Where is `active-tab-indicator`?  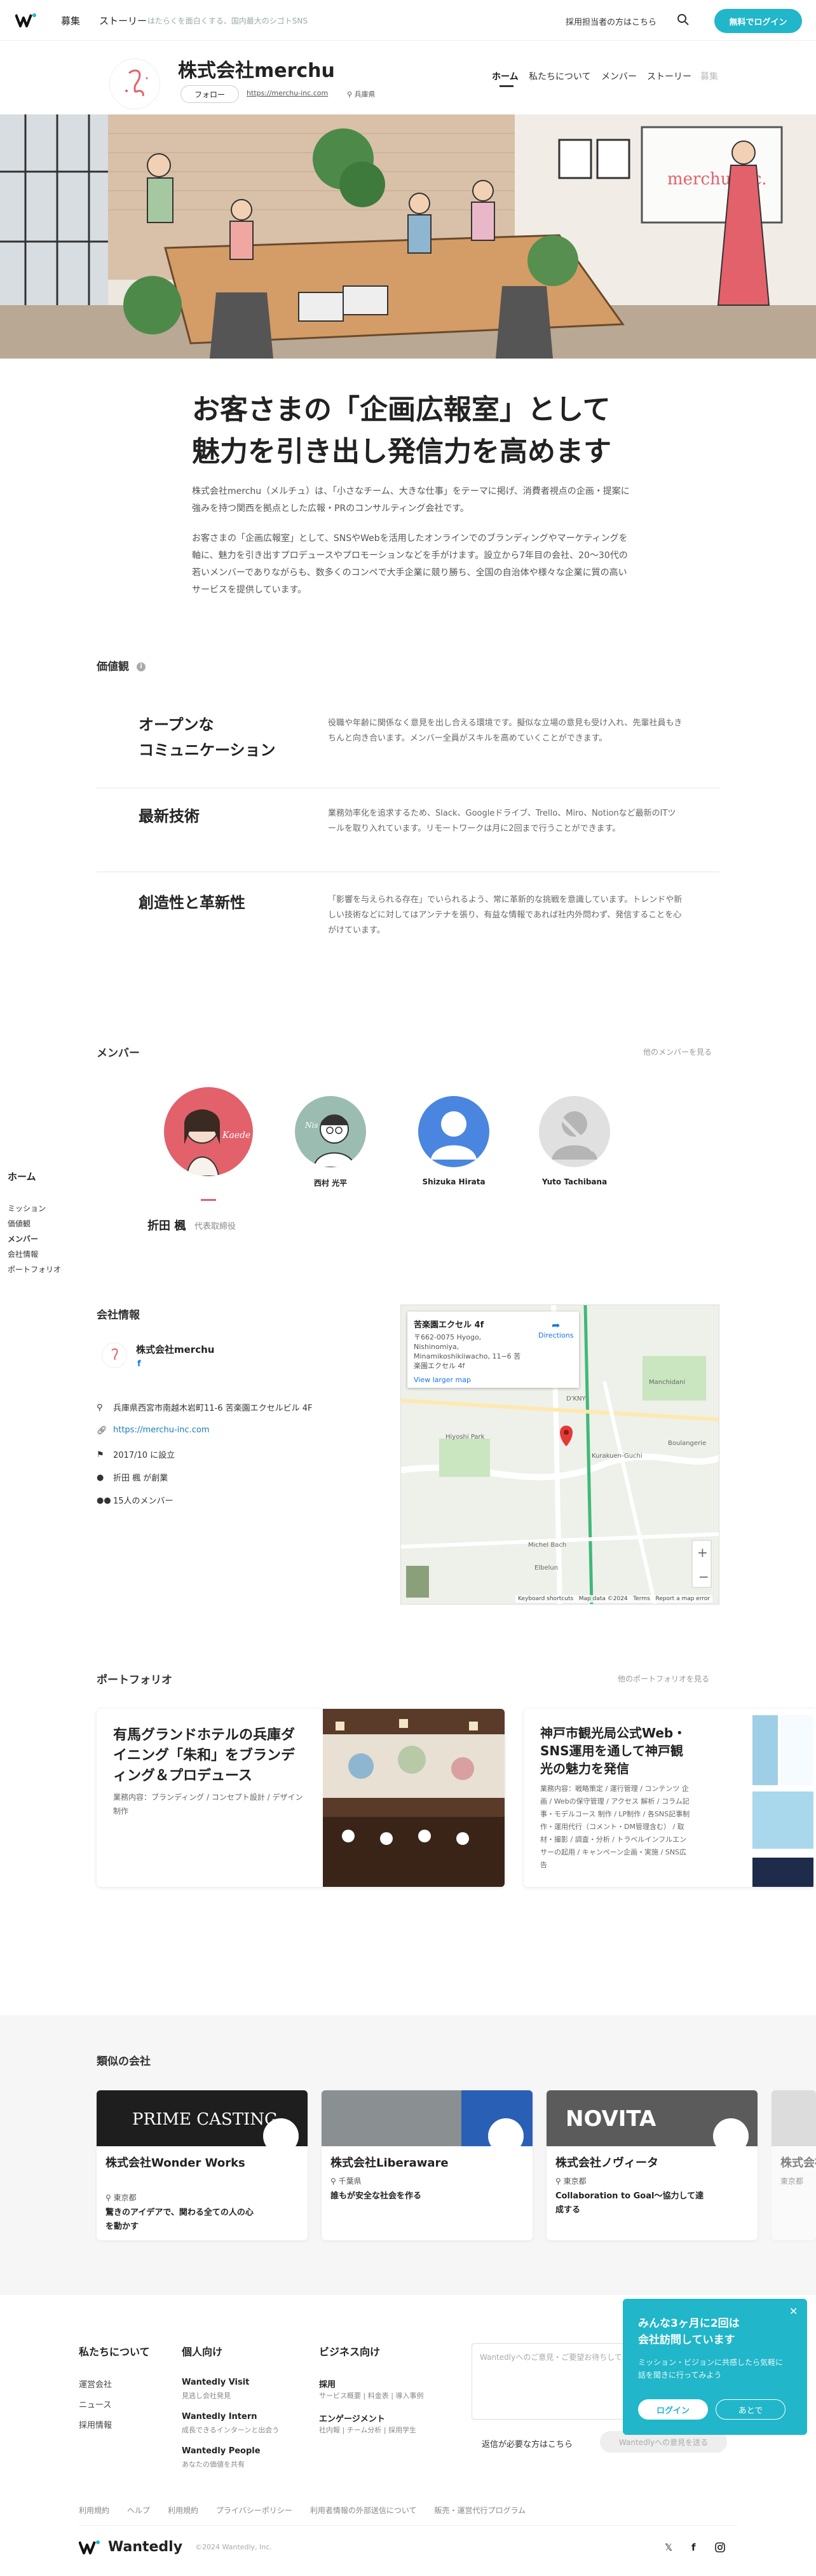 active-tab-indicator is located at coordinates (506, 86).